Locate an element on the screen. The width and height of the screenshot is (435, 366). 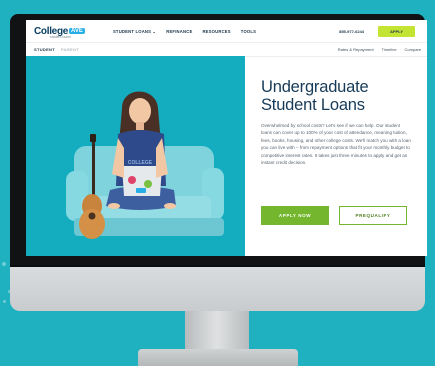
page-title: Undergraduate Student Loans is located at coordinates (341, 96).